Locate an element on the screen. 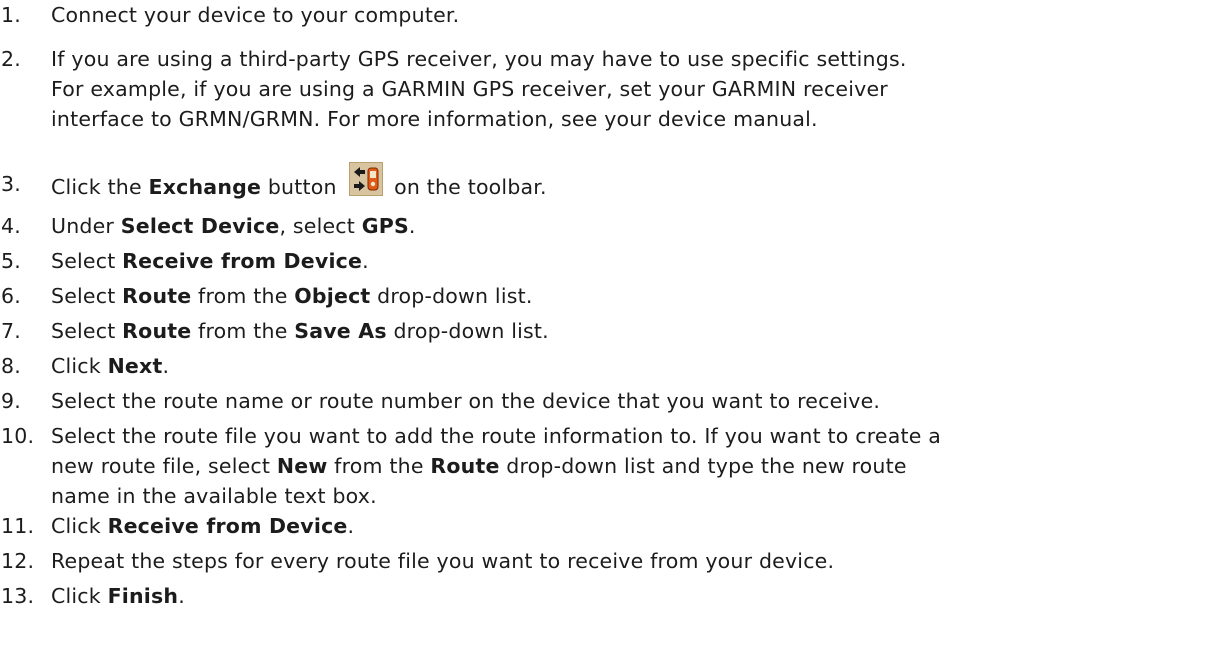 The height and width of the screenshot is (670, 1210). ui-term: GPS is located at coordinates (385, 226).